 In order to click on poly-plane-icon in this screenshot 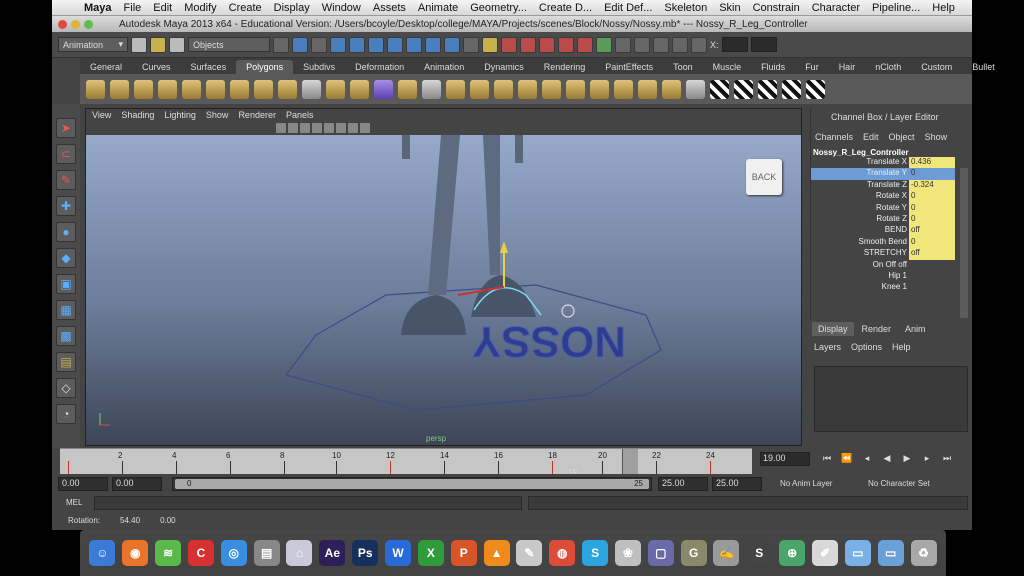, I will do `click(191, 89)`.